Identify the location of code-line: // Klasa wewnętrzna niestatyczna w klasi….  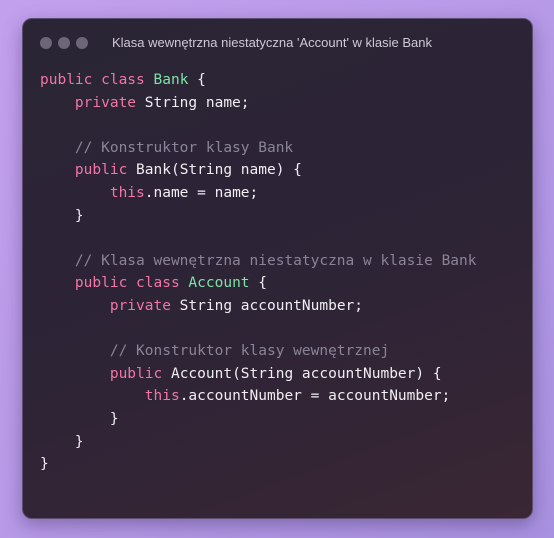
(258, 261).